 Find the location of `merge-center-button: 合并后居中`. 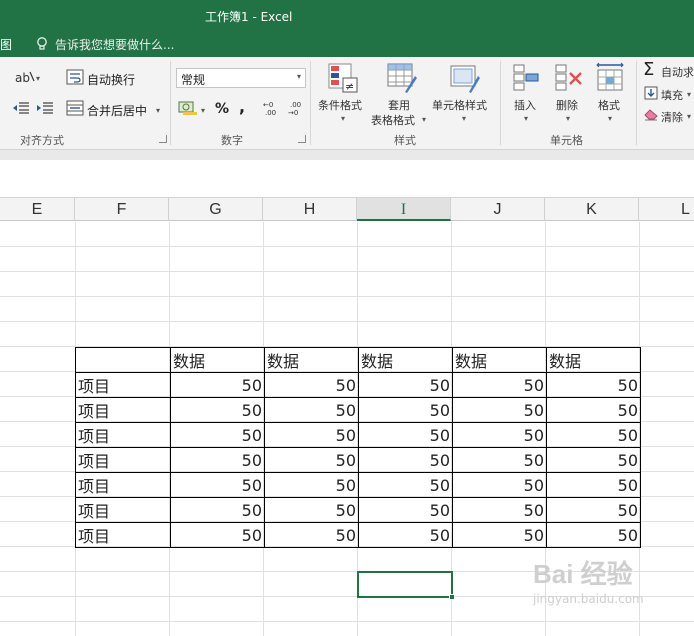

merge-center-button: 合并后居中 is located at coordinates (117, 110).